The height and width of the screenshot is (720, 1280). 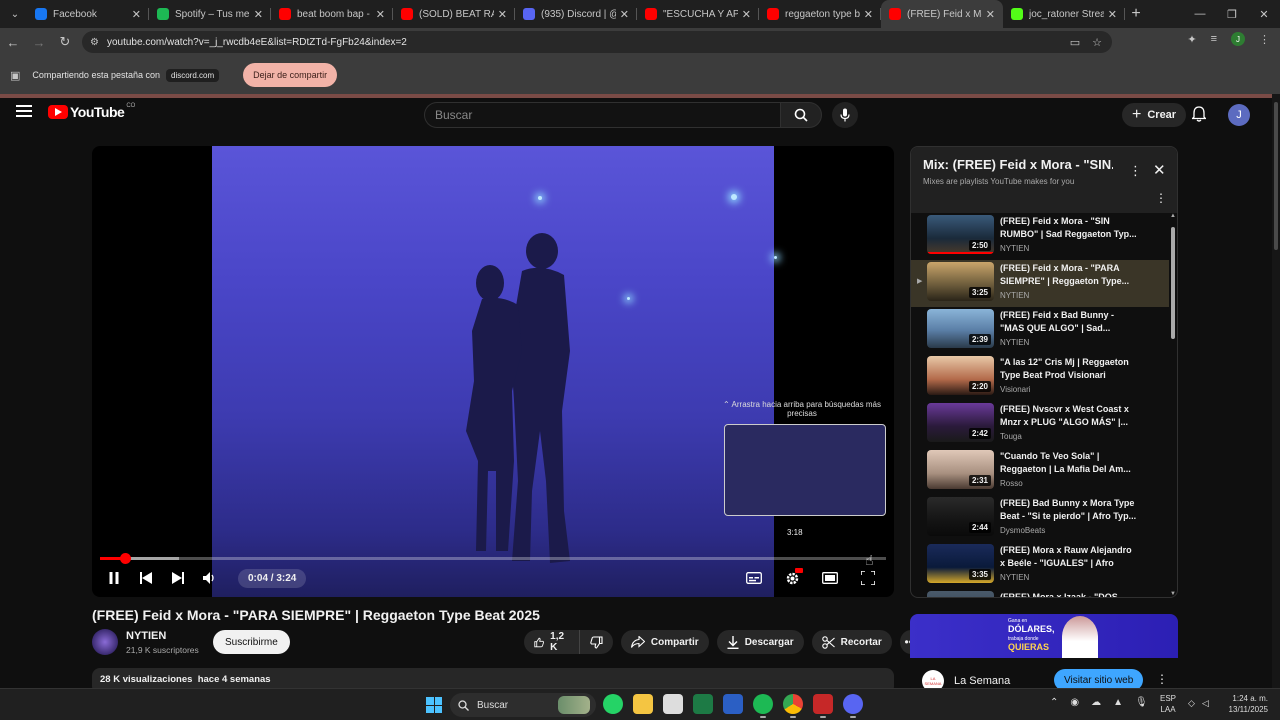 I want to click on browser-menu-icon: ⋮, so click(x=1264, y=39).